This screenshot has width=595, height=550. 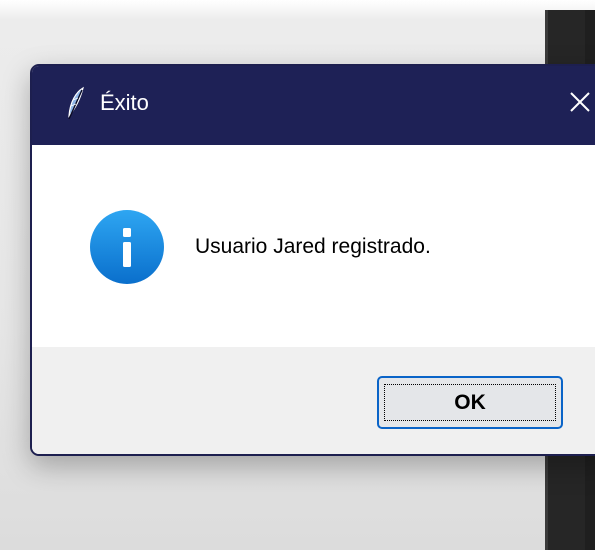 I want to click on close-icon, so click(x=580, y=104).